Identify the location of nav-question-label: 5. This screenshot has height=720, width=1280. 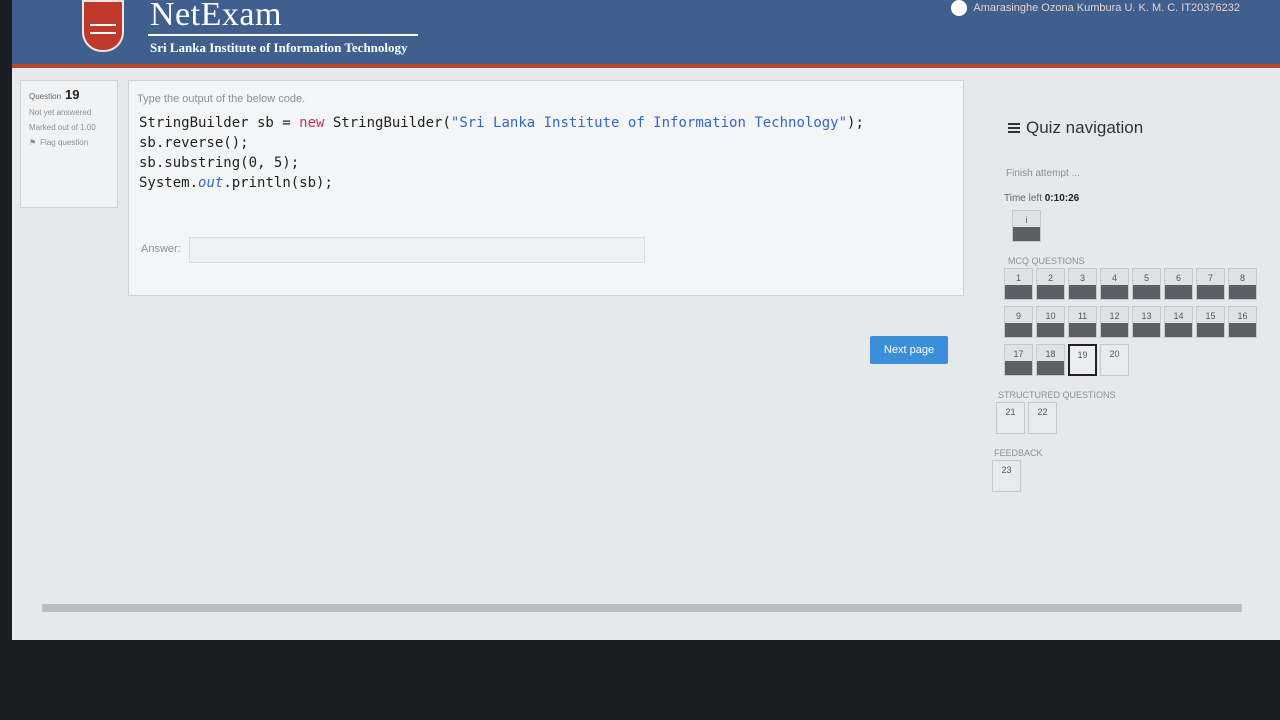
(1146, 278).